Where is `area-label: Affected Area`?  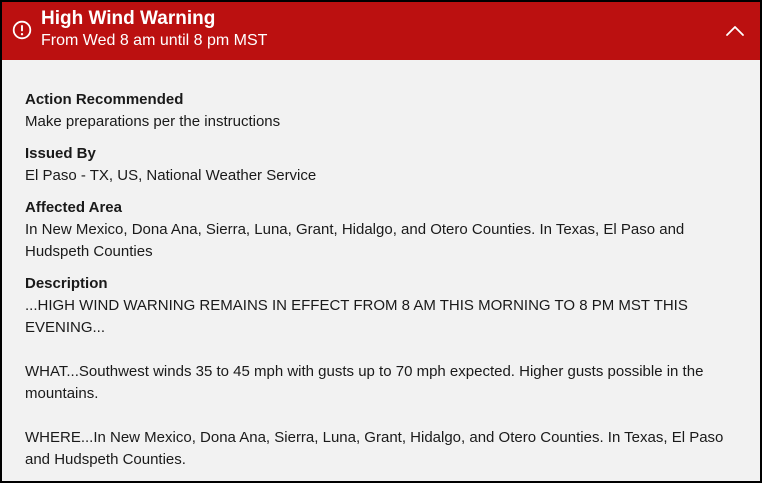
area-label: Affected Area is located at coordinates (73, 207).